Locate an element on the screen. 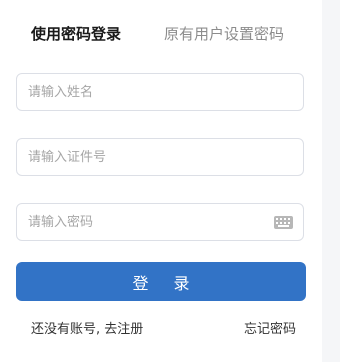 The image size is (340, 362). password-input is located at coordinates (147, 222).